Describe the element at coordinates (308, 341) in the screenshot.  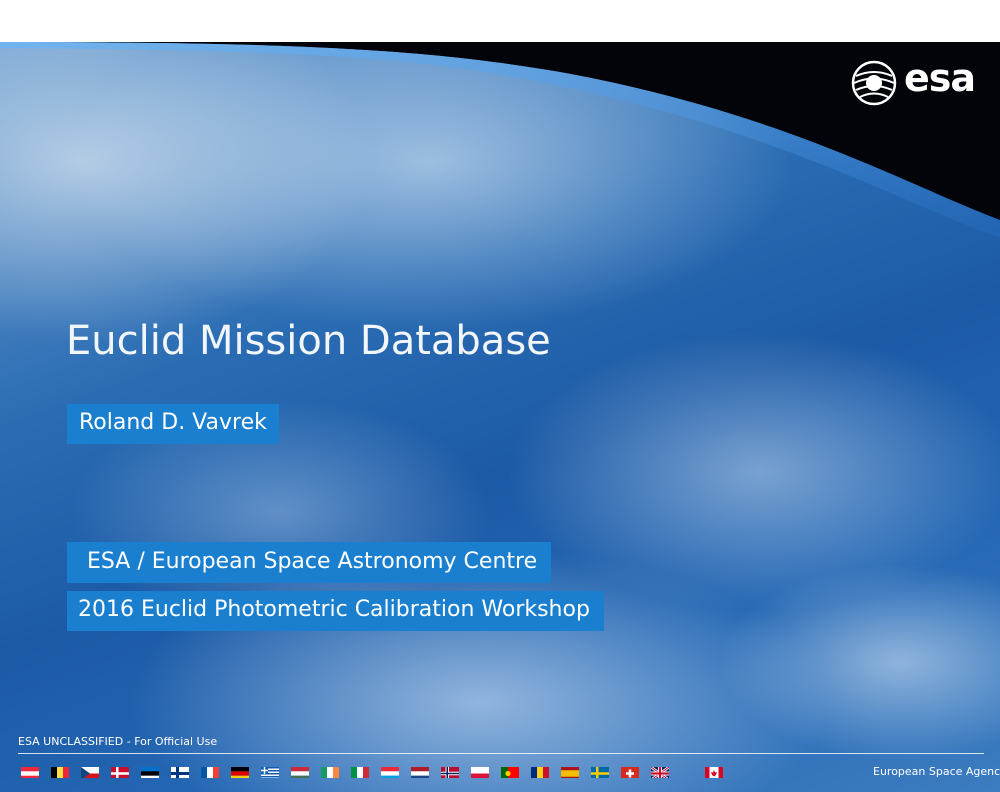
I see `slide-title: Euclid Mission Database` at that location.